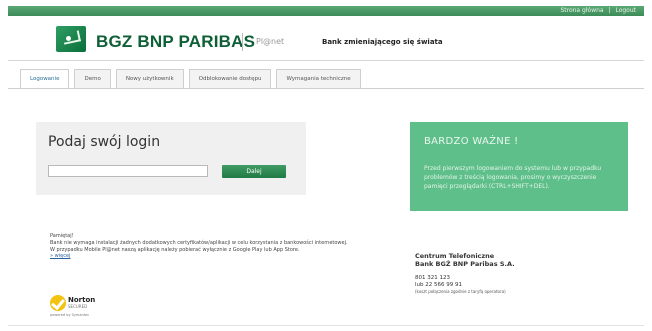  What do you see at coordinates (625, 10) in the screenshot?
I see `logout-link: Logout` at bounding box center [625, 10].